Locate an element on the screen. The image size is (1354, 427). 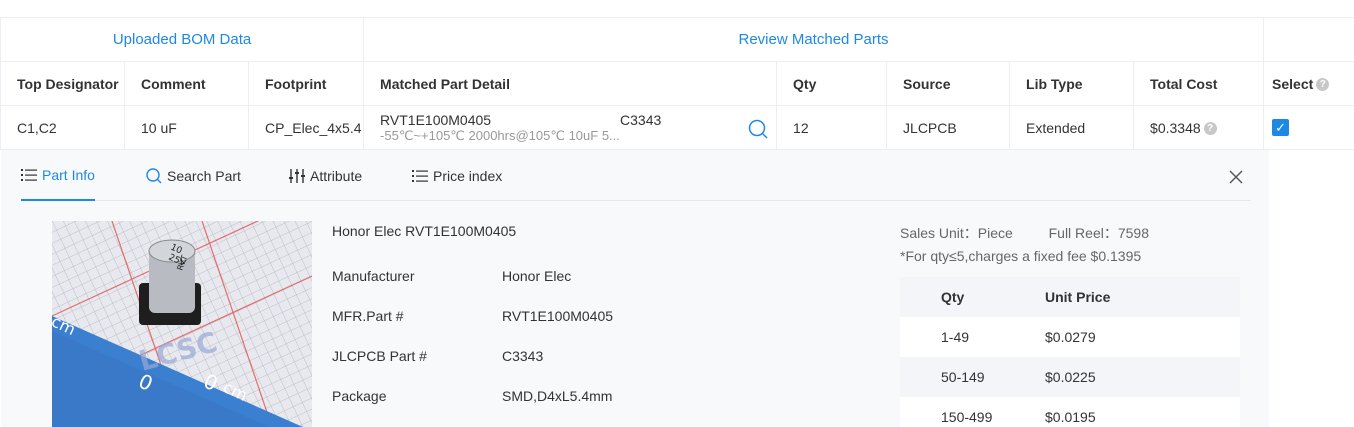
close-icon is located at coordinates (1236, 177).